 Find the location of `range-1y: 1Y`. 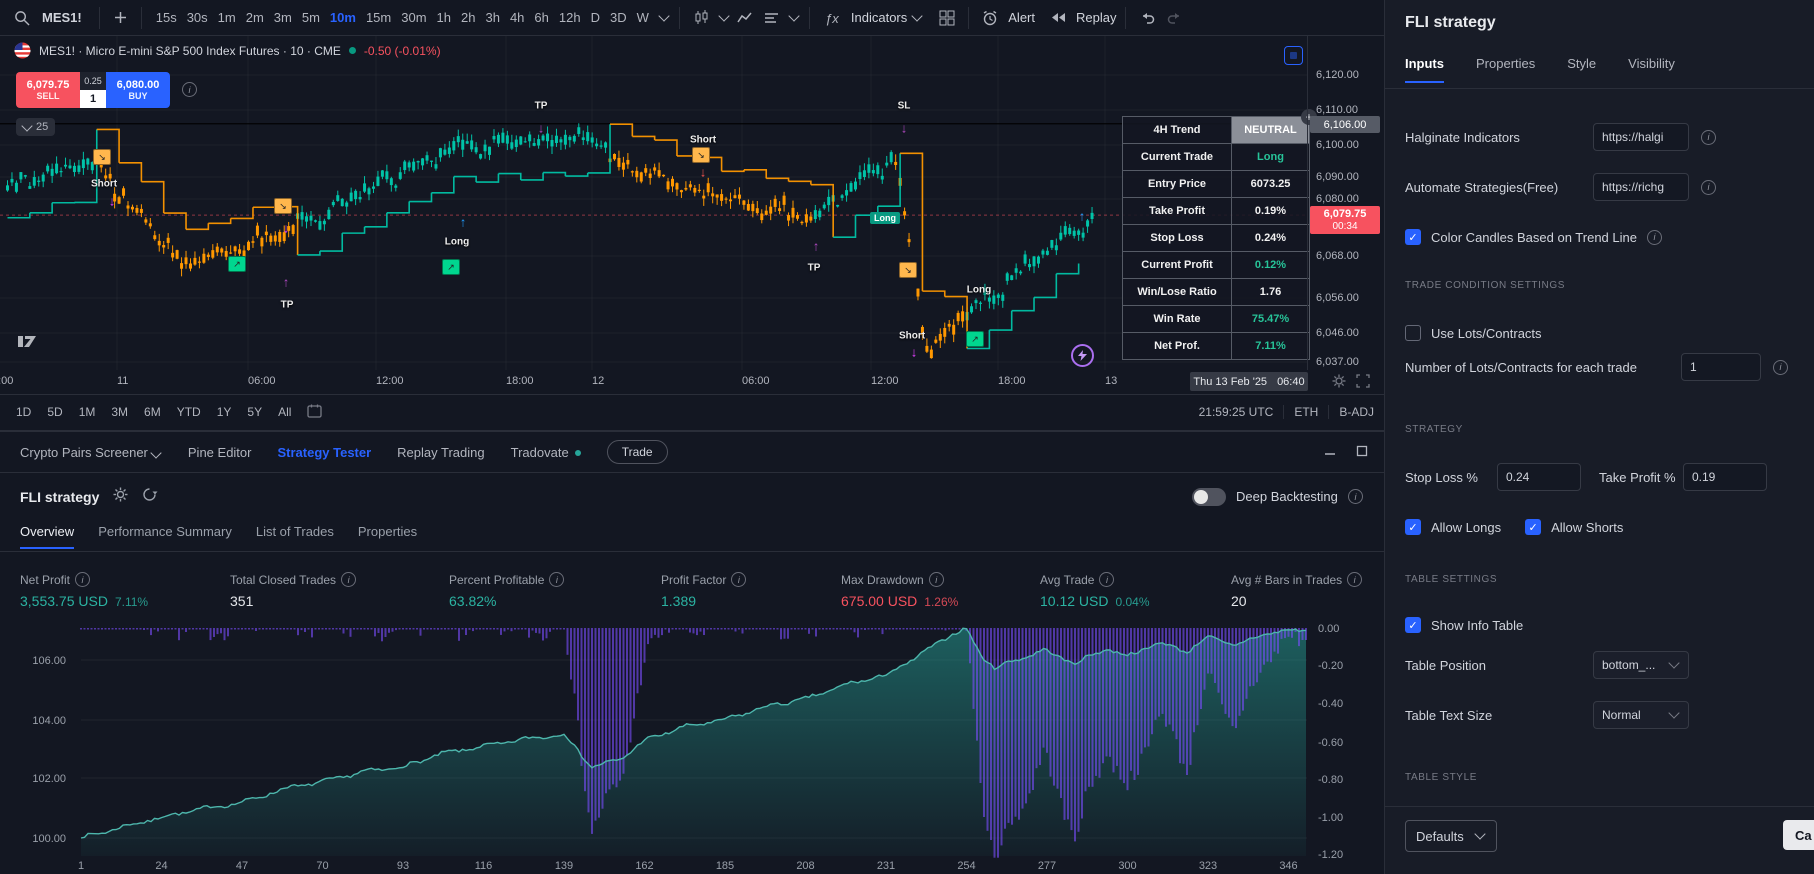

range-1y: 1Y is located at coordinates (224, 412).